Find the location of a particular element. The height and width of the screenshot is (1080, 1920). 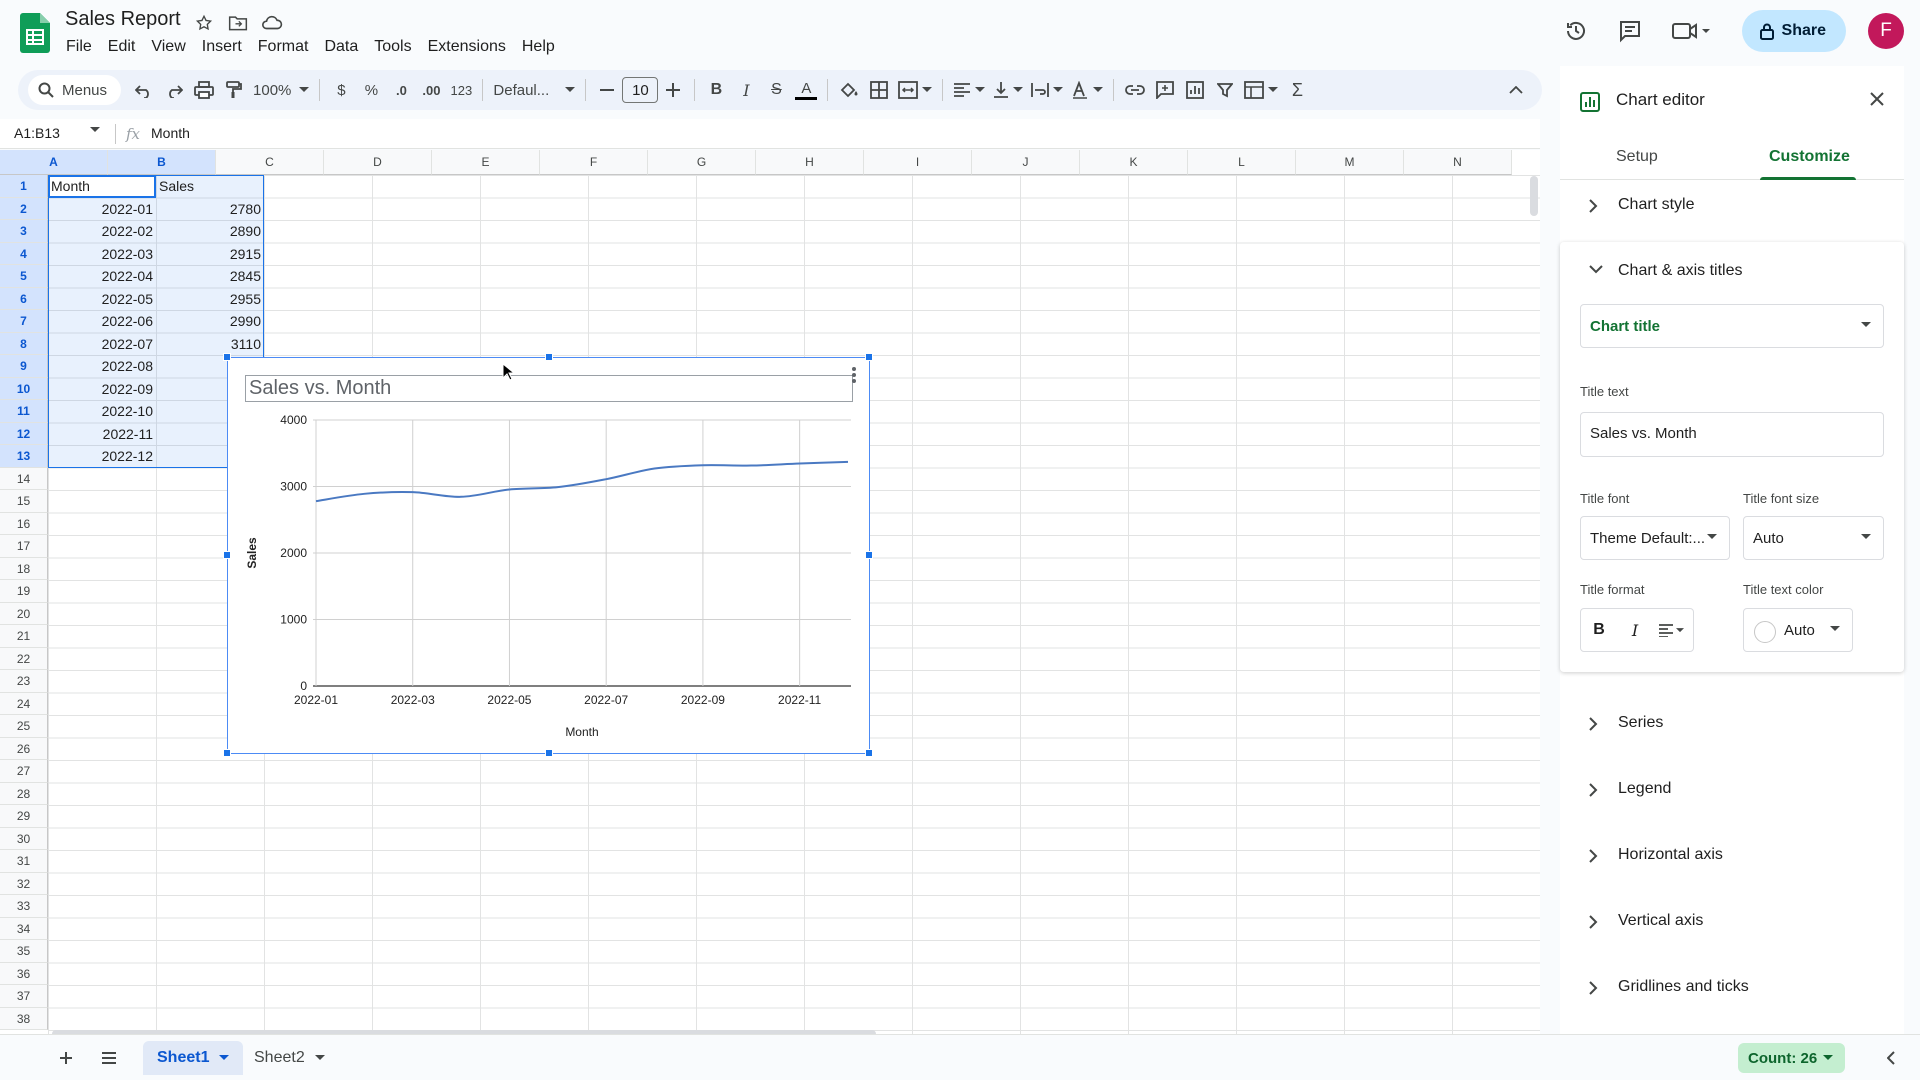

row-header-25: 25 is located at coordinates (24, 726).